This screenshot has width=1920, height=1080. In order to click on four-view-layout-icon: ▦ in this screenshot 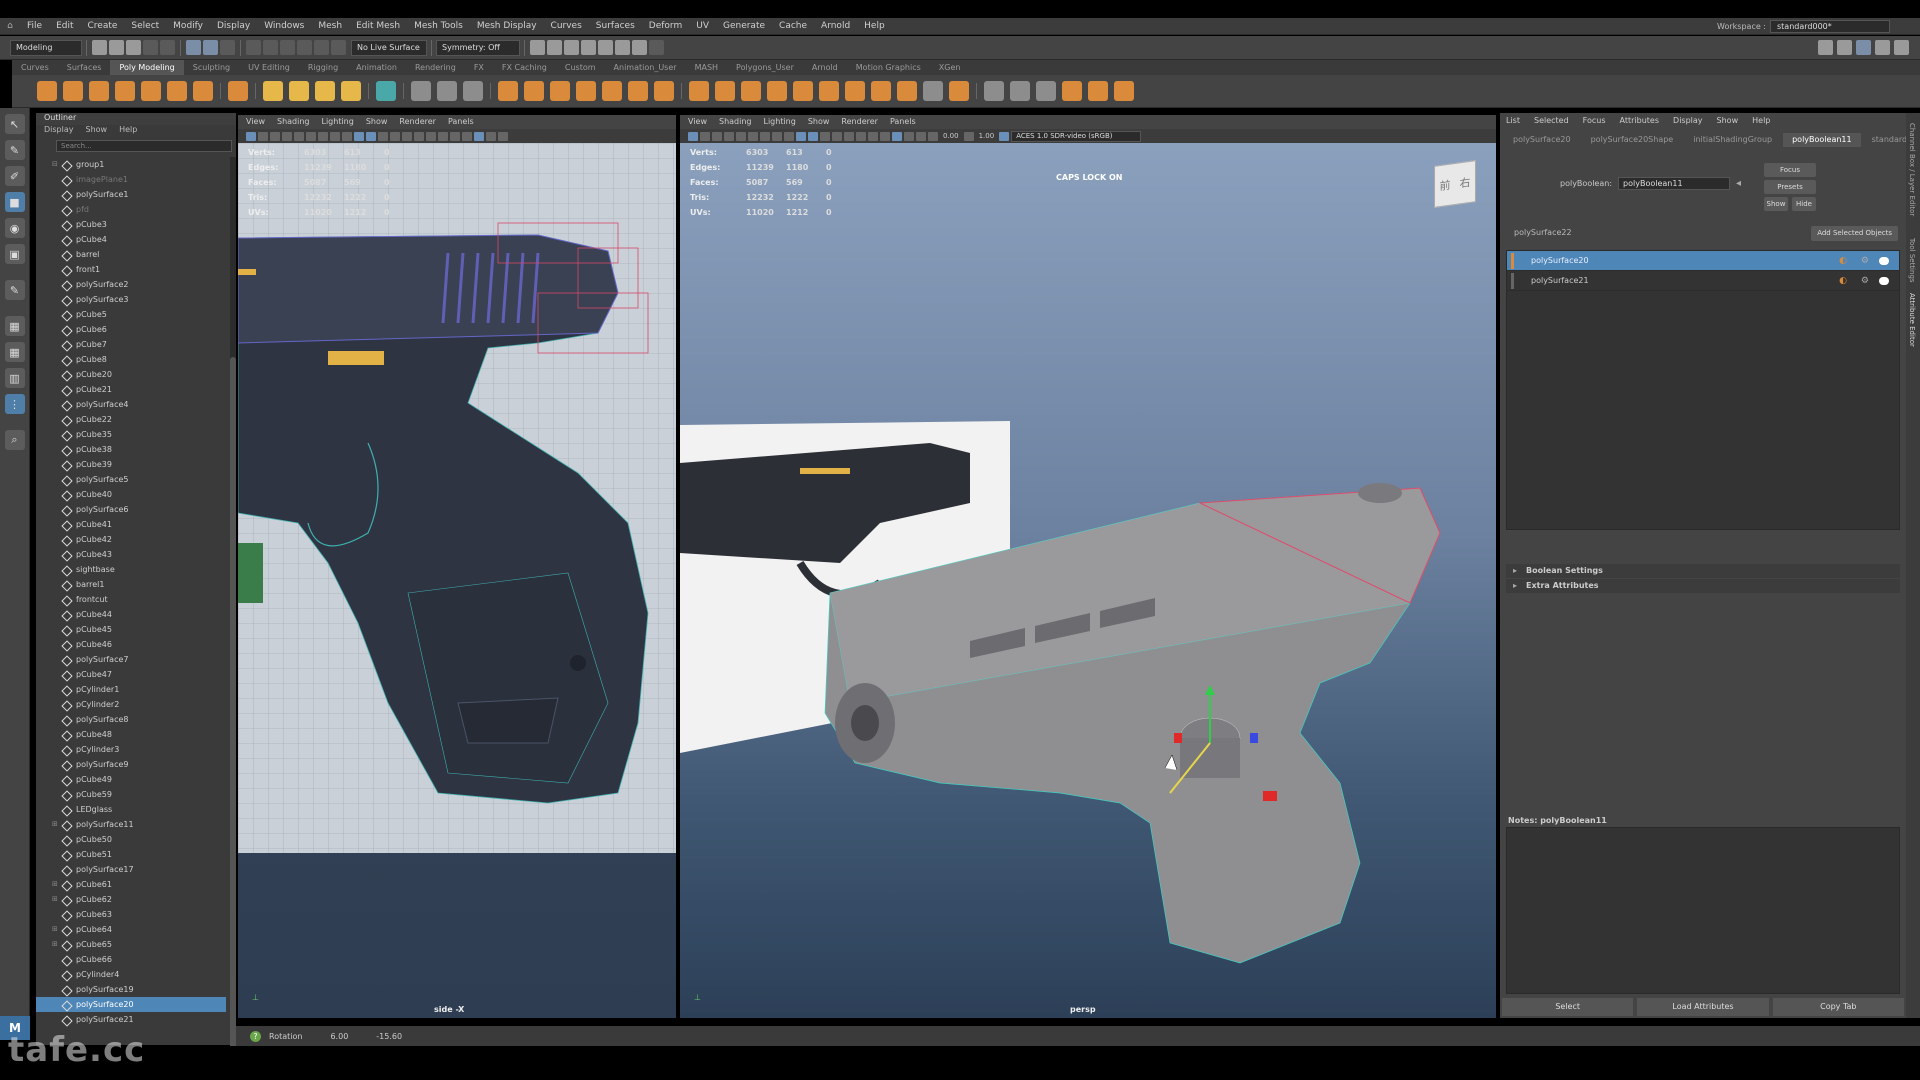, I will do `click(14, 352)`.